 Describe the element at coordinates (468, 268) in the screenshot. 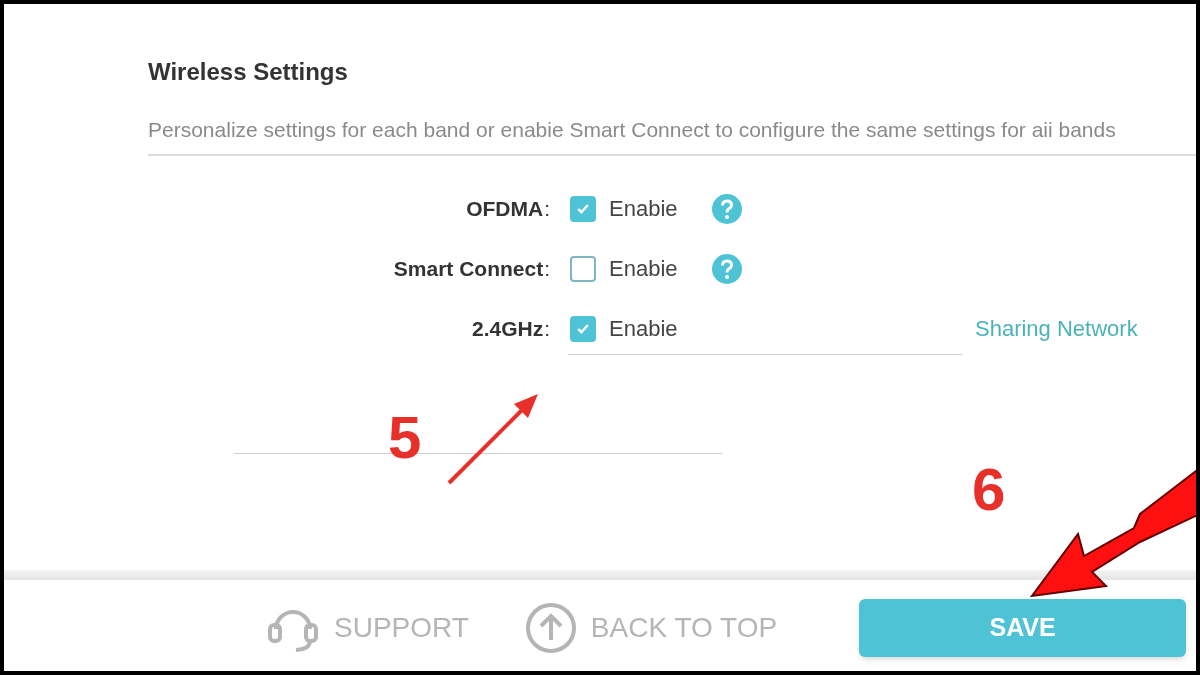

I see `setting-label: Smart Connect` at that location.